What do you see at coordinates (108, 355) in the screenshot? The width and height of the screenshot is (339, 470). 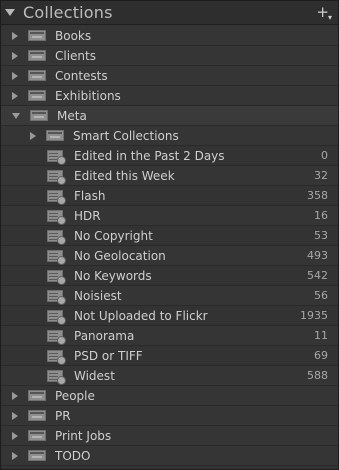 I see `collection-label: PSD or TIFF` at bounding box center [108, 355].